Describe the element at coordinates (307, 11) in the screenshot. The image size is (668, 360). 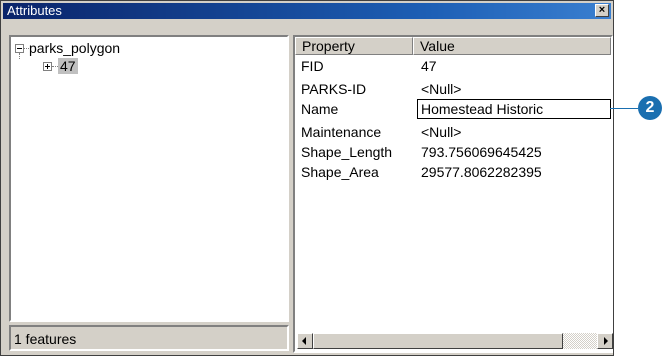
I see `title-bar: Attributes ×` at that location.